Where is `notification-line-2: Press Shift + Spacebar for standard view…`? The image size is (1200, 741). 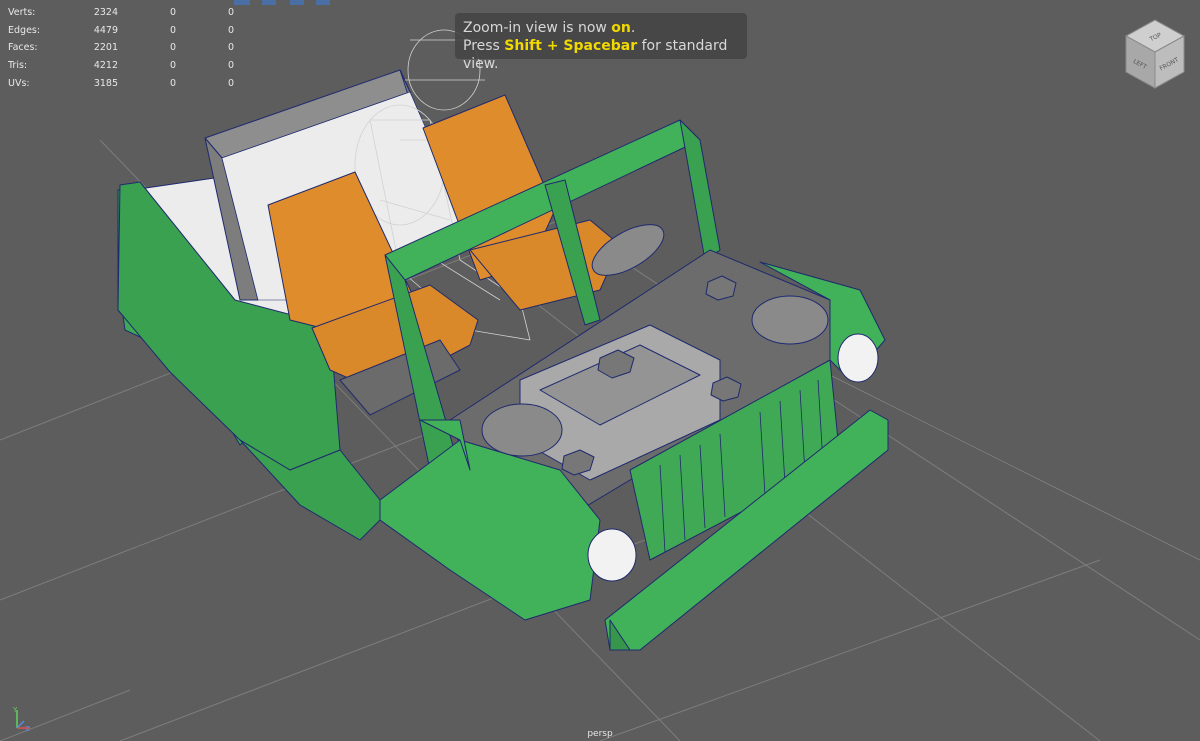 notification-line-2: Press Shift + Spacebar for standard view… is located at coordinates (605, 55).